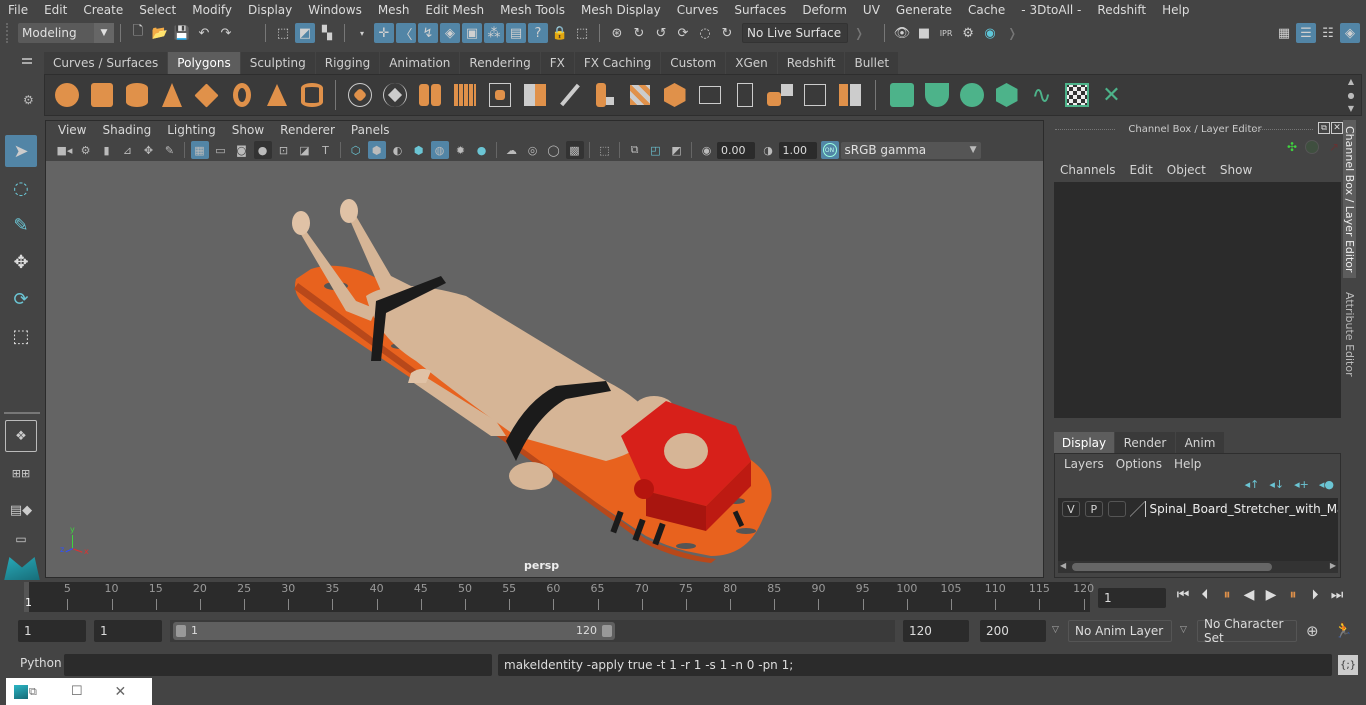  Describe the element at coordinates (465, 95) in the screenshot. I see `smooth-icon` at that location.